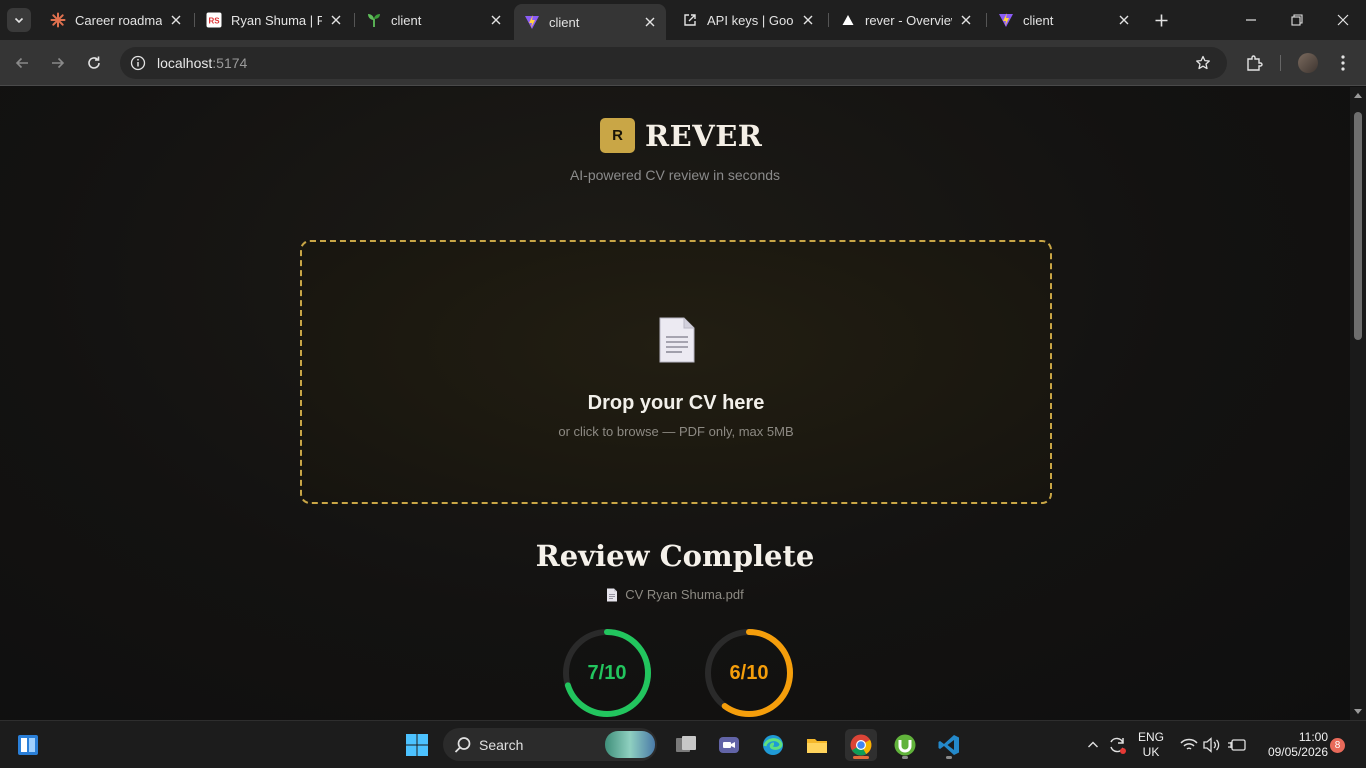  I want to click on extensions-button, so click(1254, 63).